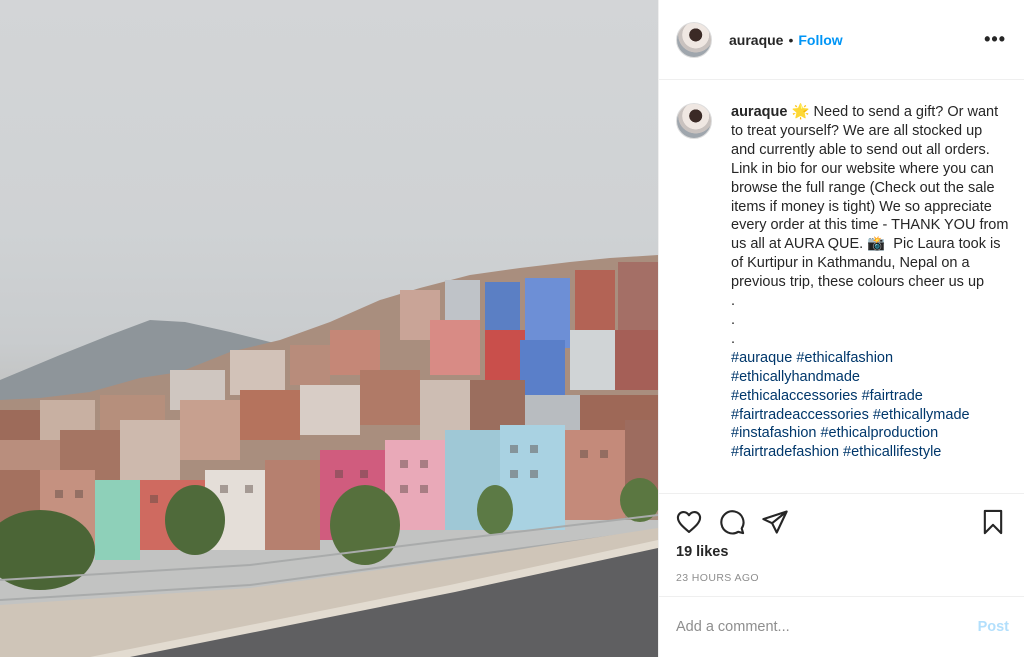 The image size is (1024, 657). I want to click on bookmark-icon, so click(994, 523).